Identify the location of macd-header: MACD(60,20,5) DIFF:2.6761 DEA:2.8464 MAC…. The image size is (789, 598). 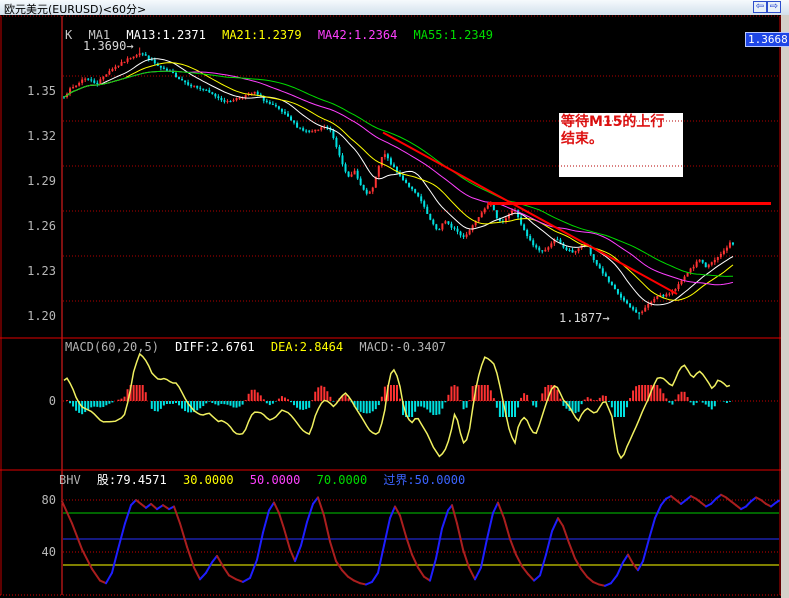
(260, 347).